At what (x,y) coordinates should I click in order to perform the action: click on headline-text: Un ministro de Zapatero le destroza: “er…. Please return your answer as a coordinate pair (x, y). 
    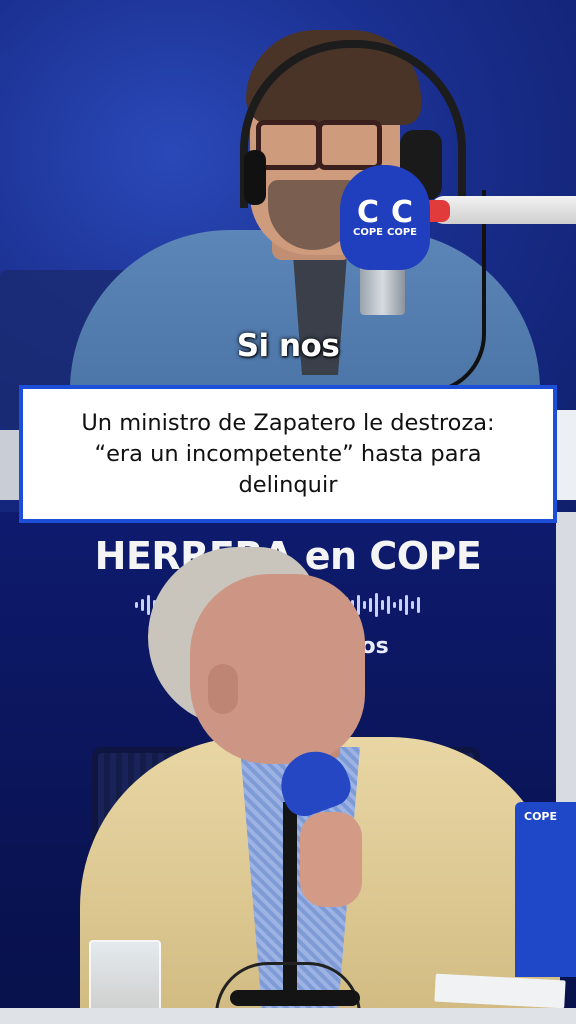
    Looking at the image, I should click on (287, 454).